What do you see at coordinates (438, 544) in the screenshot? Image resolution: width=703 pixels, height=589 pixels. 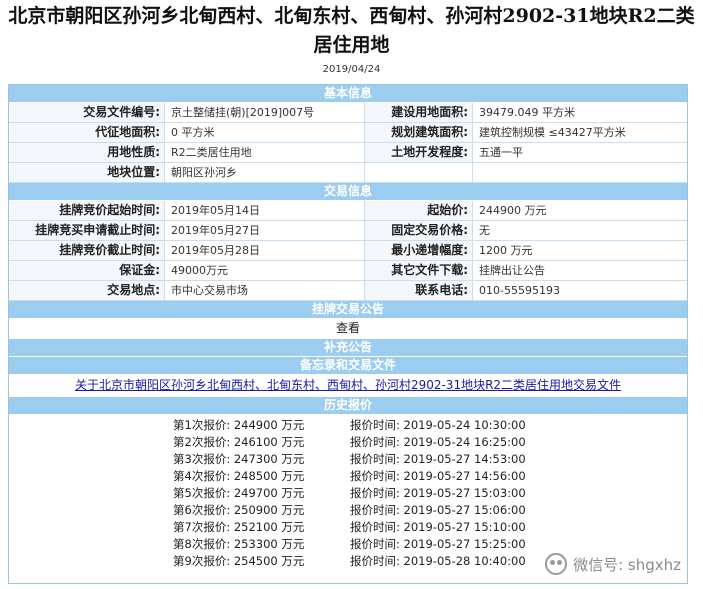 I see `bid-time: 报价时间: 2019-05-27 15:25:00` at bounding box center [438, 544].